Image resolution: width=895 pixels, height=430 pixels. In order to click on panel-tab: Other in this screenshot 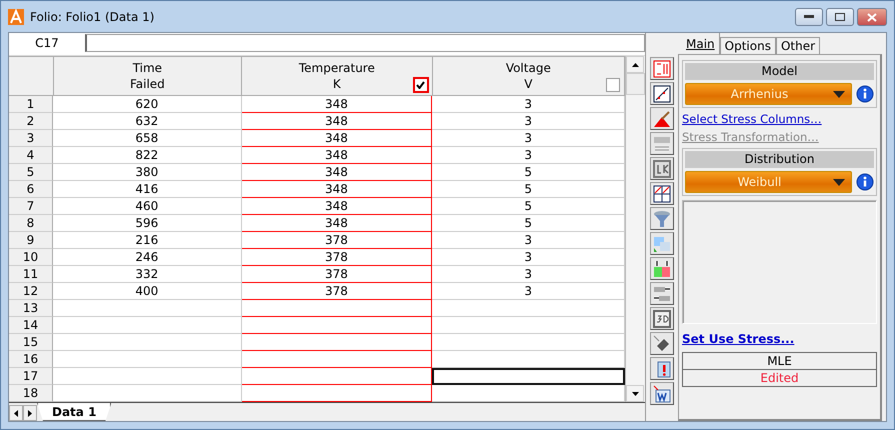, I will do `click(798, 45)`.